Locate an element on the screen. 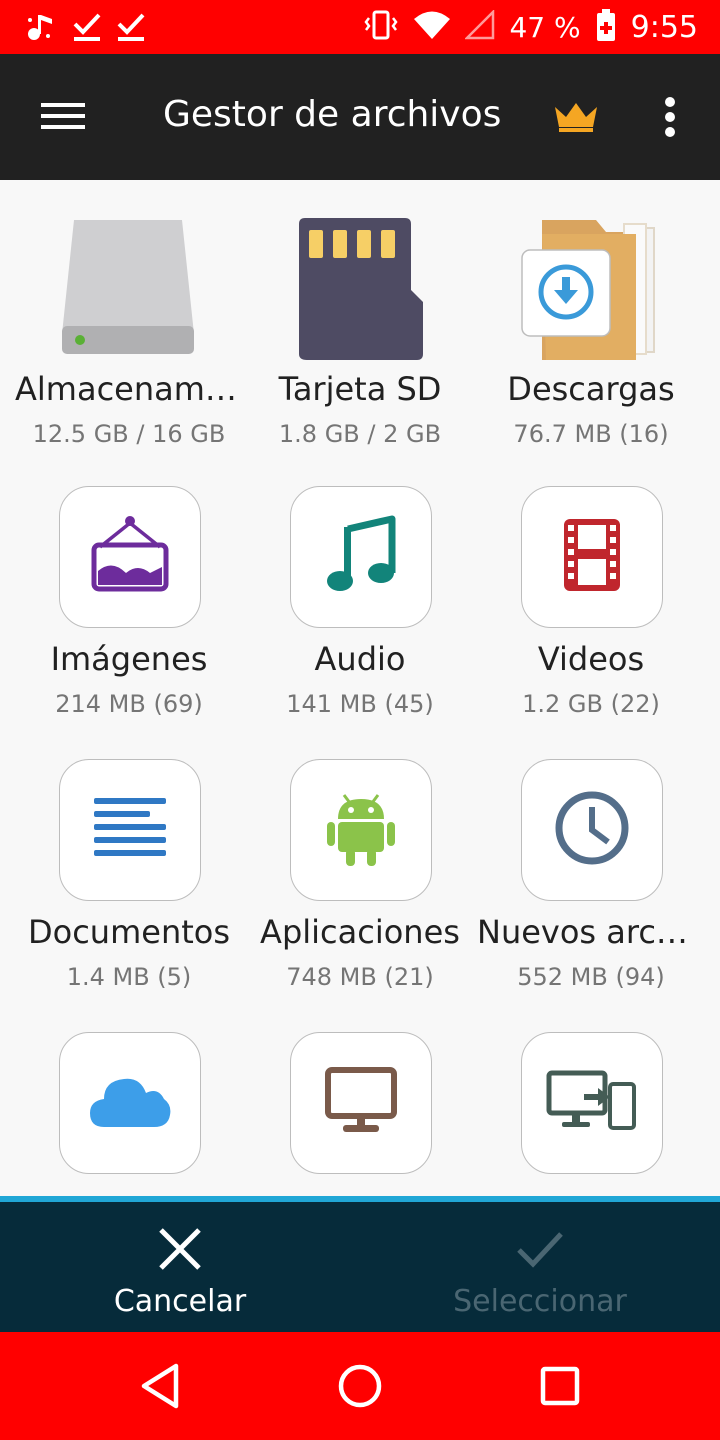  android-icon is located at coordinates (361, 830).